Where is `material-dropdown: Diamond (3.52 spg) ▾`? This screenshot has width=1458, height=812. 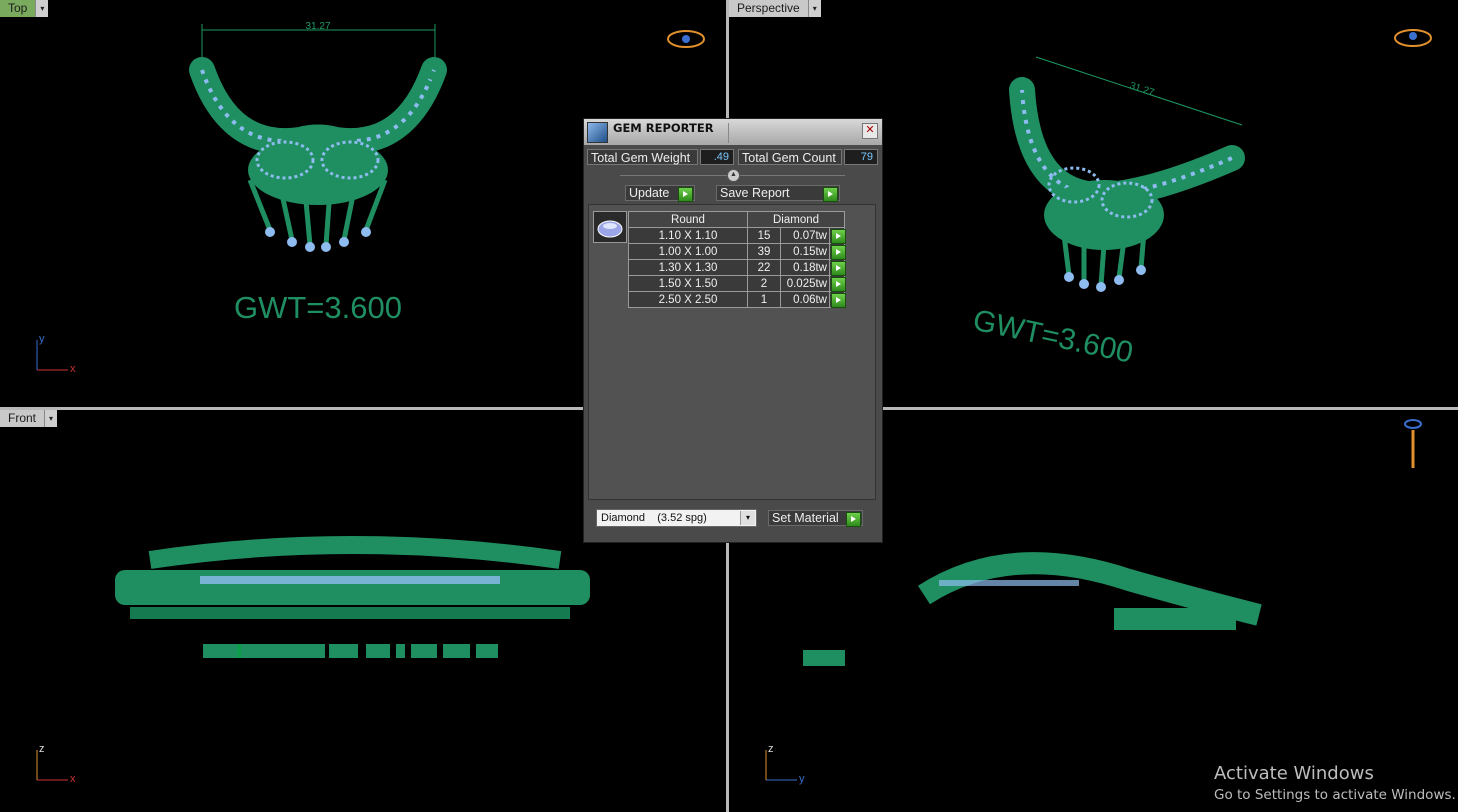
material-dropdown: Diamond (3.52 spg) ▾ is located at coordinates (676, 518).